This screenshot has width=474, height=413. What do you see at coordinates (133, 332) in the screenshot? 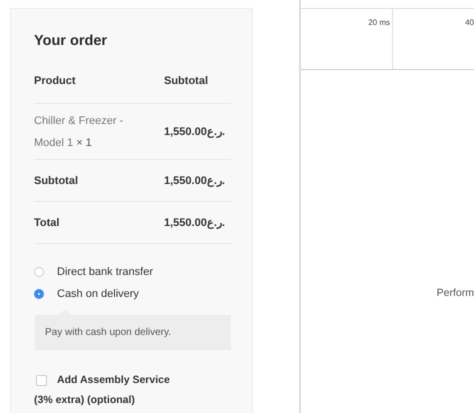
I see `payment-description: Pay with cash upon delivery.` at bounding box center [133, 332].